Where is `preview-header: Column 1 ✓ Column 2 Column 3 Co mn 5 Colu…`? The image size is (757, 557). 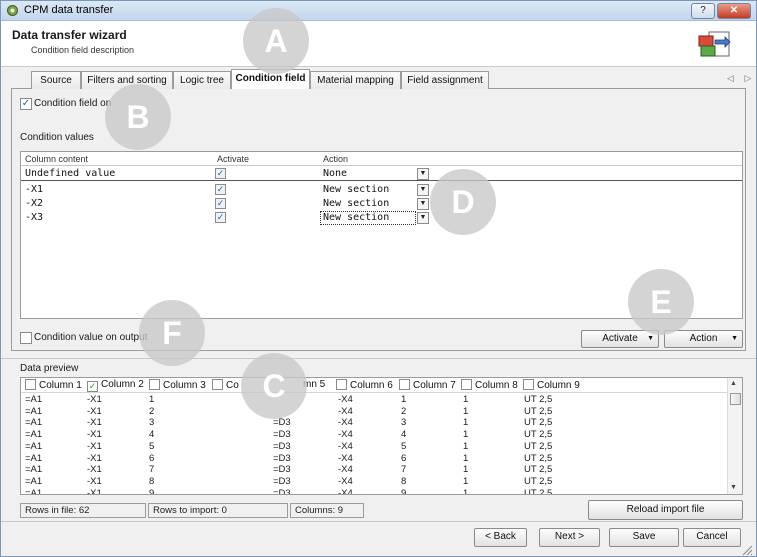
preview-header: Column 1 ✓ Column 2 Column 3 Co mn 5 Colu… is located at coordinates (374, 385).